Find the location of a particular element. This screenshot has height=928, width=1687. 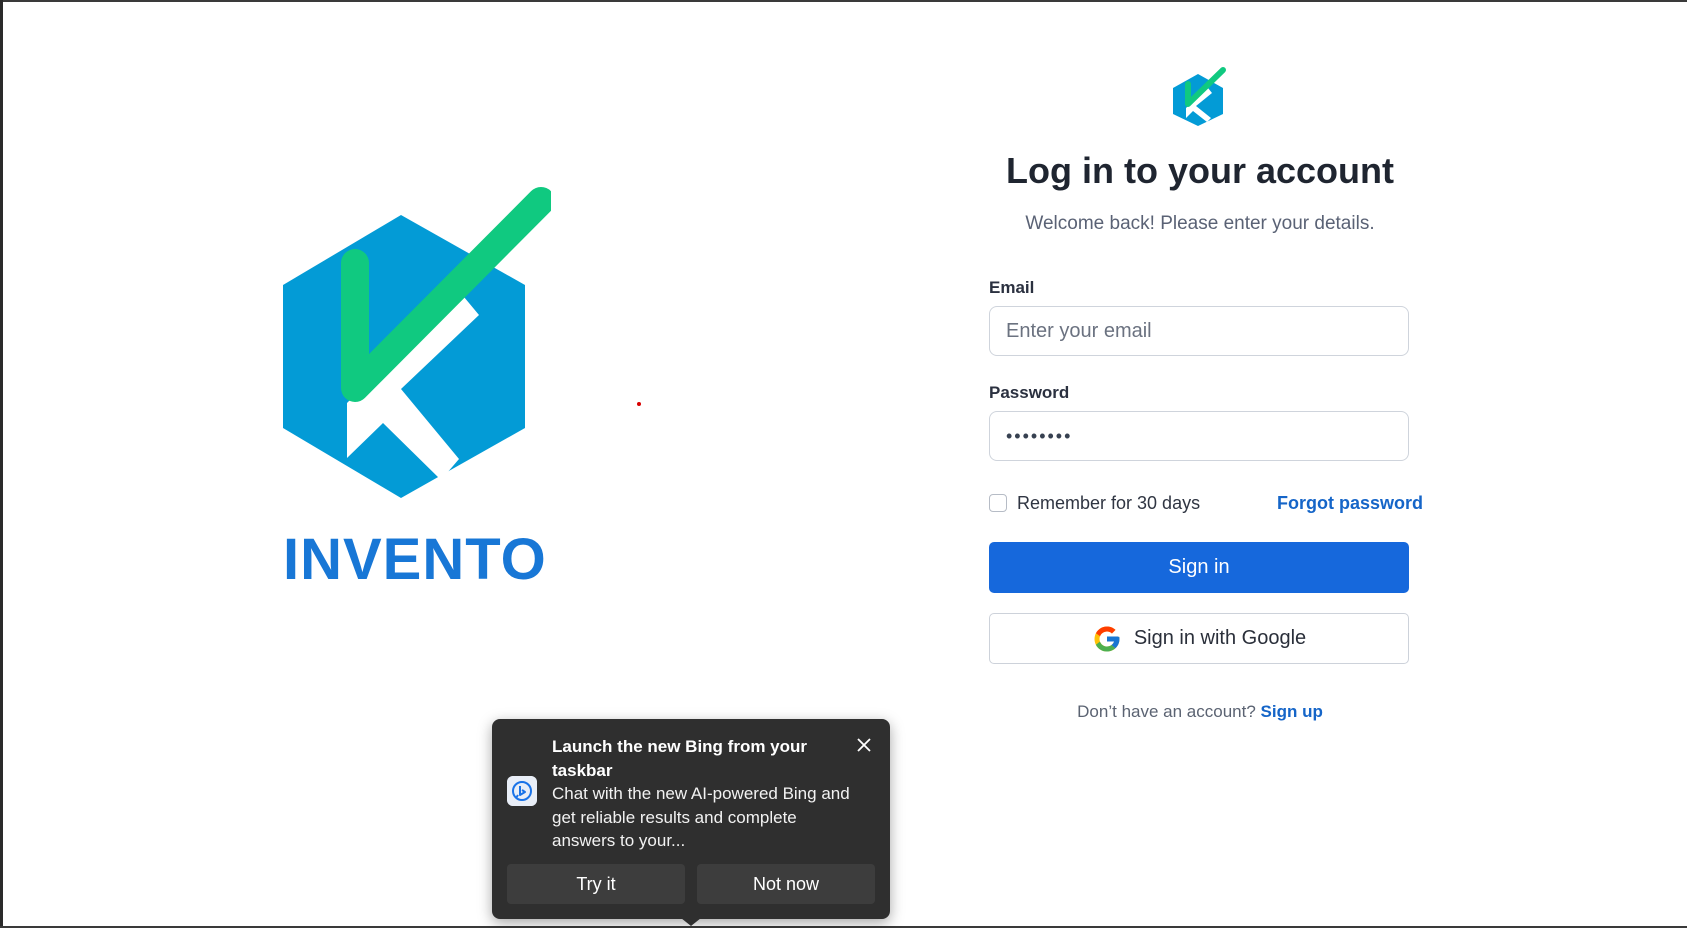

cursor-dot is located at coordinates (639, 404).